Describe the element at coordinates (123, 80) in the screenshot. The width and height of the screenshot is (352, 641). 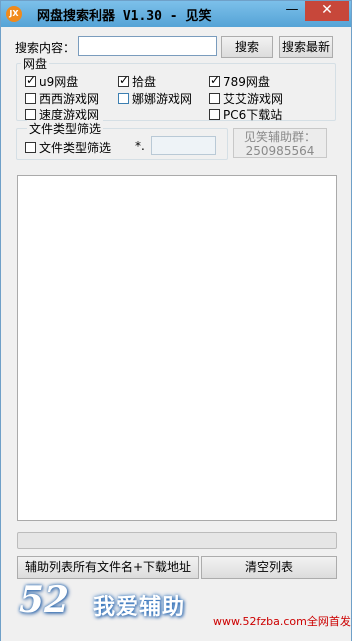
I see `checkbox-shipan-box` at that location.